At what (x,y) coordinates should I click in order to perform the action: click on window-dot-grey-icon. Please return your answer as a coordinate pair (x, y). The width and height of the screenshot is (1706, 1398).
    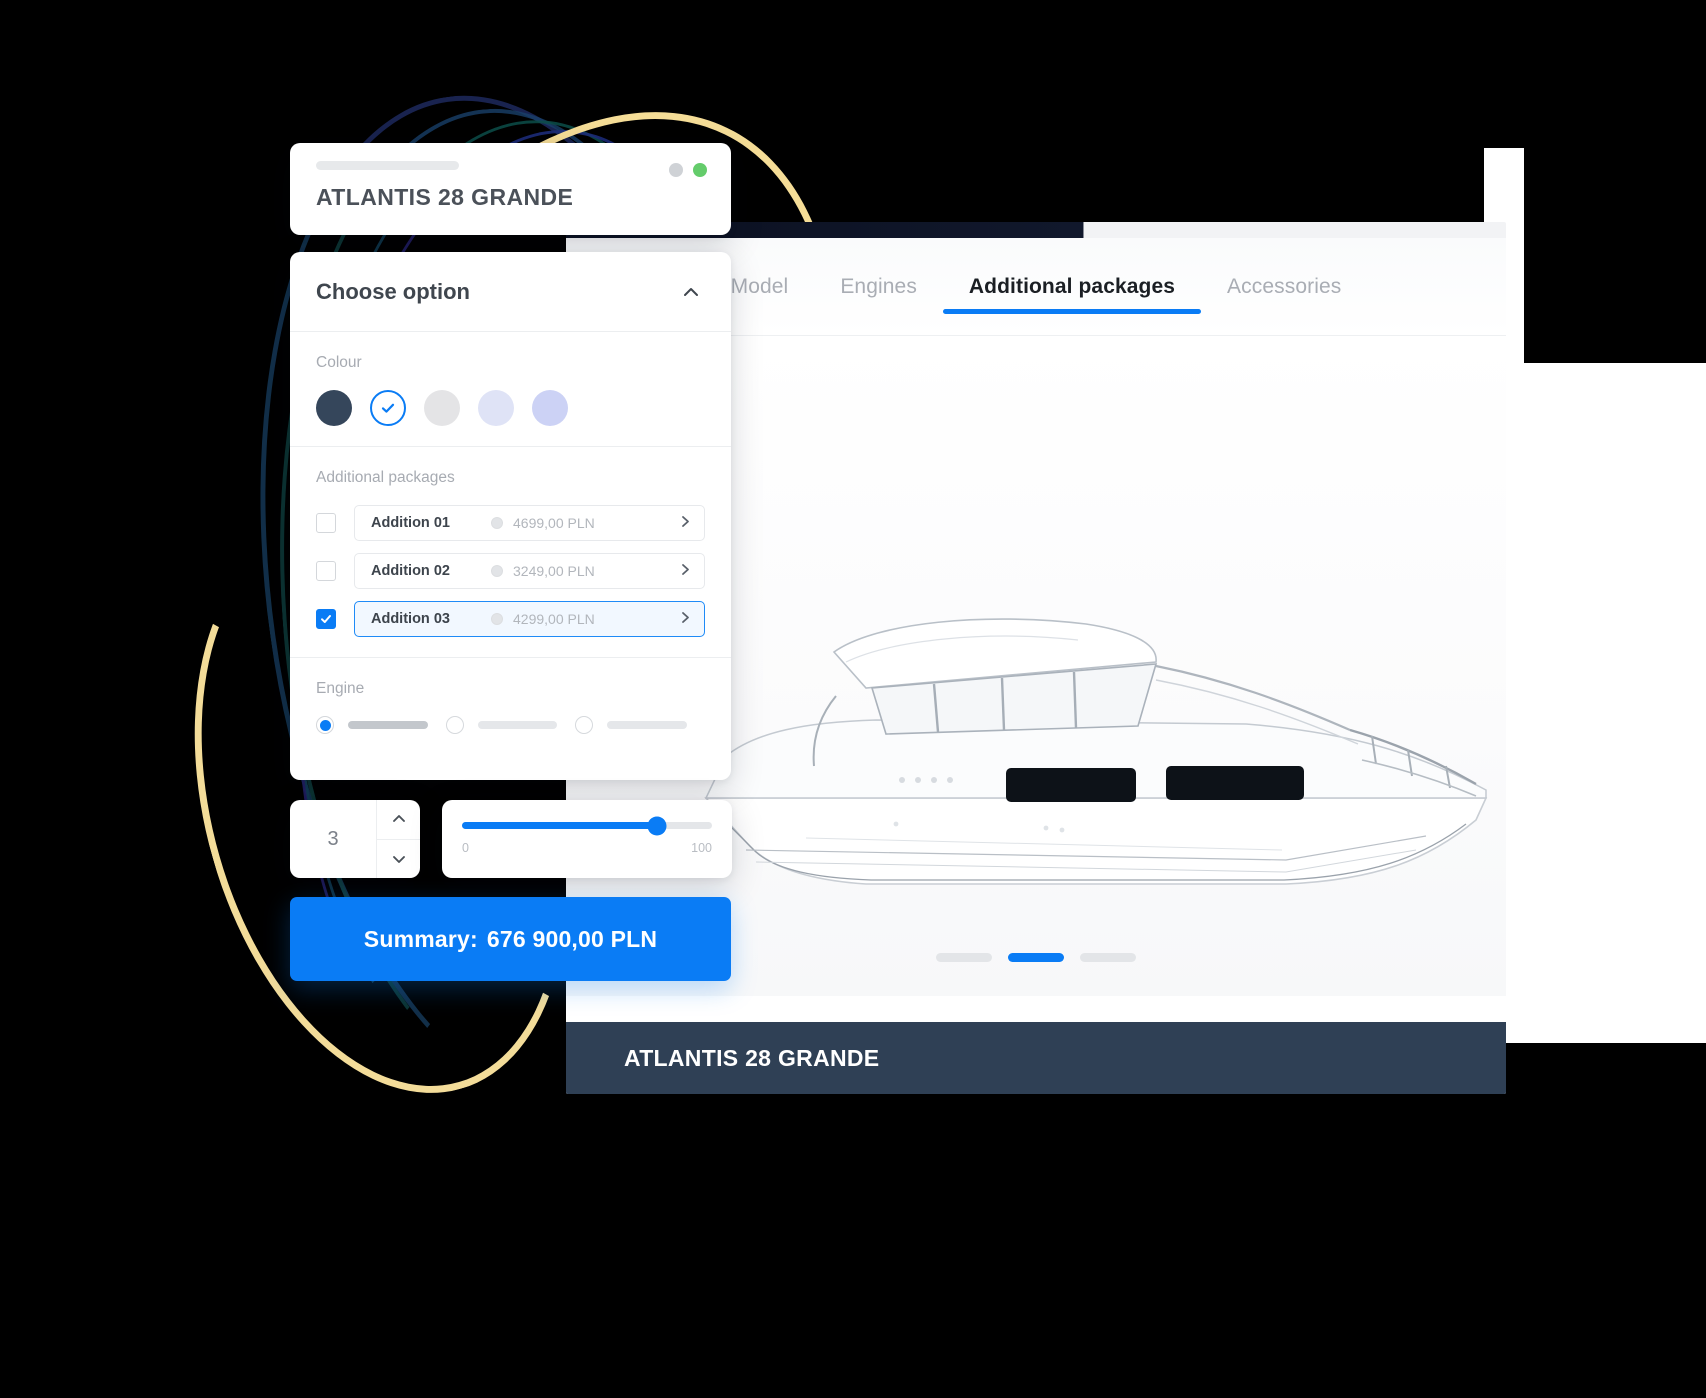
    Looking at the image, I should click on (676, 170).